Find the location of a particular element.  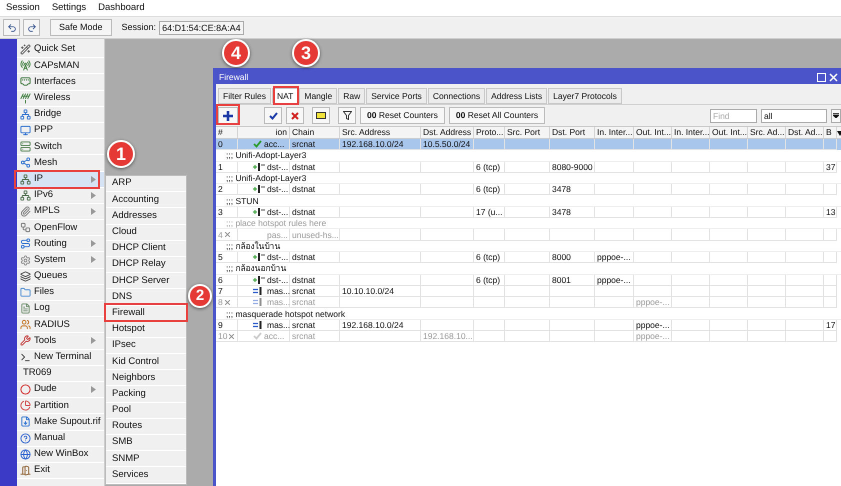

sidebar-item: New Terminal is located at coordinates (60, 358).